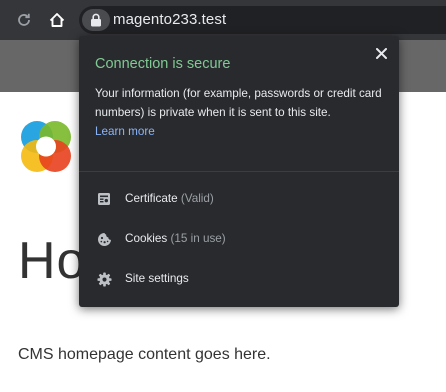 The height and width of the screenshot is (392, 446). Describe the element at coordinates (151, 198) in the screenshot. I see `certificate-label: Certificate` at that location.